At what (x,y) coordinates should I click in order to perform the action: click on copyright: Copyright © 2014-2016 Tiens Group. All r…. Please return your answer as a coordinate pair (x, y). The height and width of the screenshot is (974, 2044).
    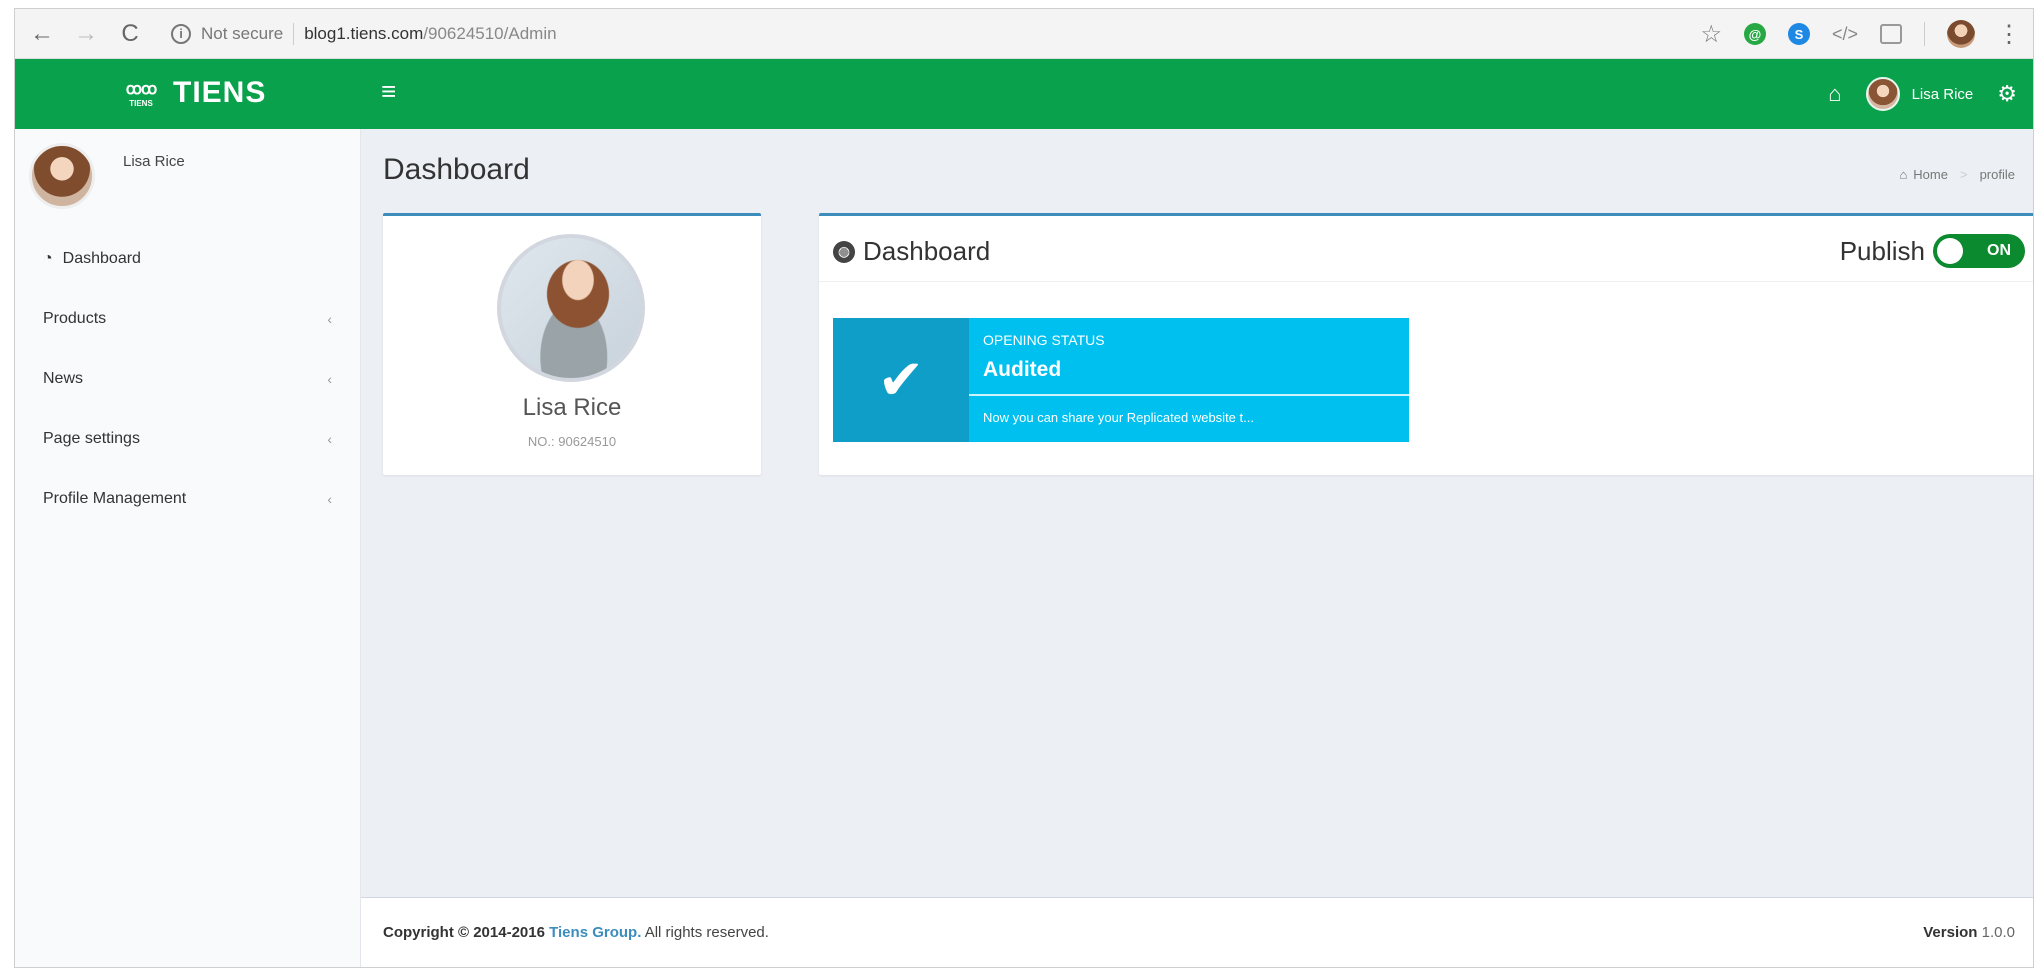
    Looking at the image, I should click on (576, 932).